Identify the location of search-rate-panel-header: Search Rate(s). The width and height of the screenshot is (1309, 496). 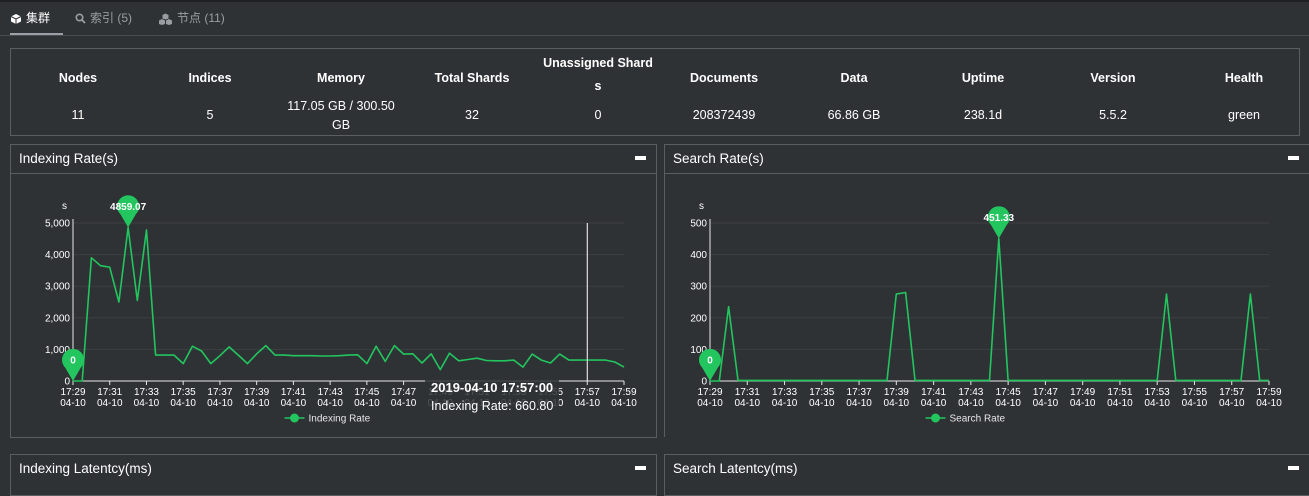
(987, 159).